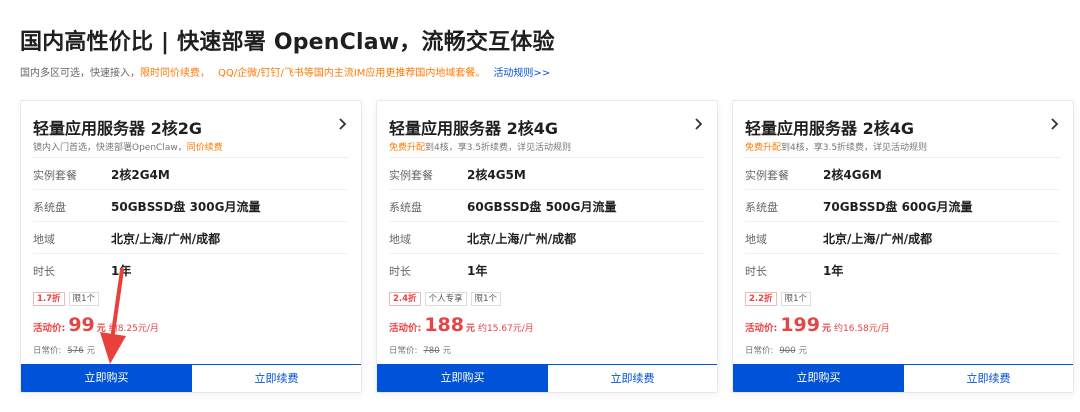 This screenshot has width=1080, height=412. What do you see at coordinates (133, 329) in the screenshot?
I see `monthly-price: 约8.25元/月` at bounding box center [133, 329].